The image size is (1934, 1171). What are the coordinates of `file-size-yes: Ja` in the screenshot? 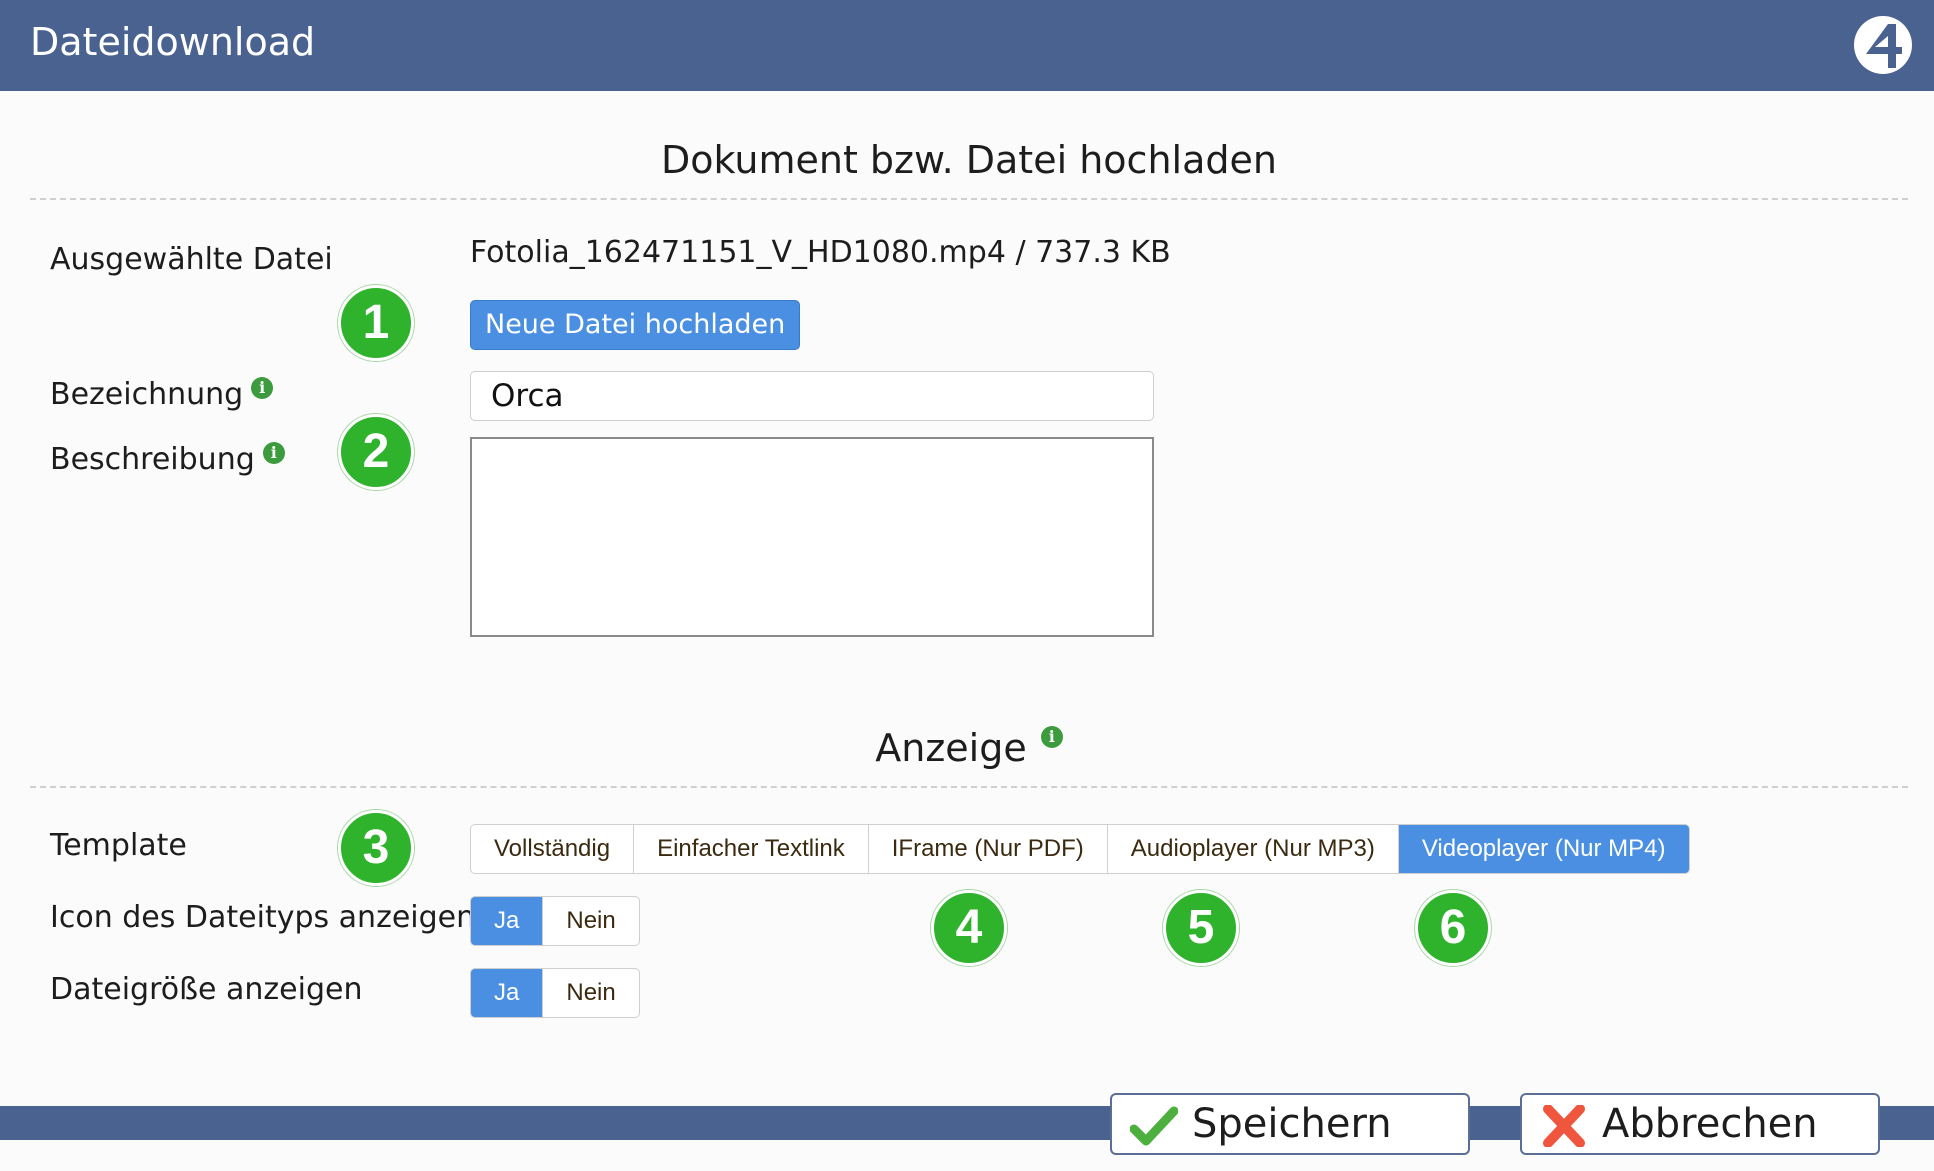 It's located at (507, 993).